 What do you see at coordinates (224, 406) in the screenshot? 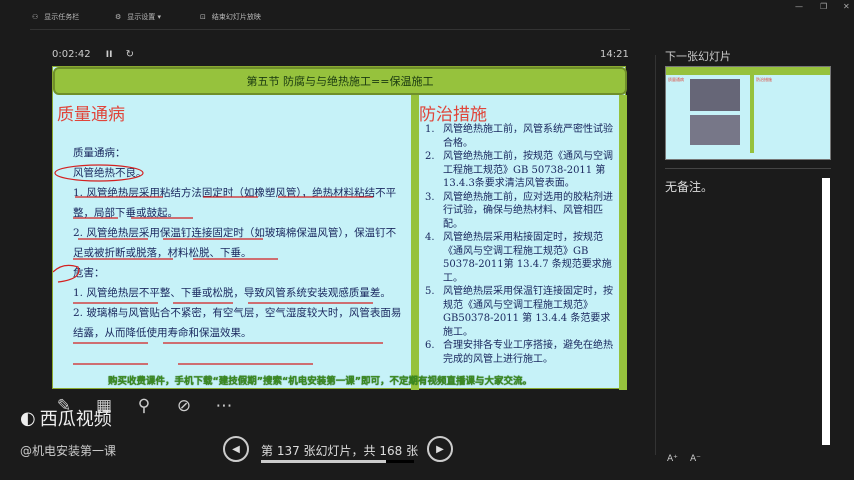
I see `more-icon: ⋯` at bounding box center [224, 406].